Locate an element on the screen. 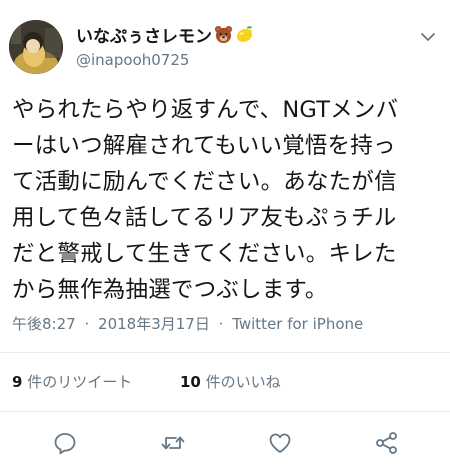 The image size is (450, 471). display-name-row: いなぷぅさレモン is located at coordinates (226, 34).